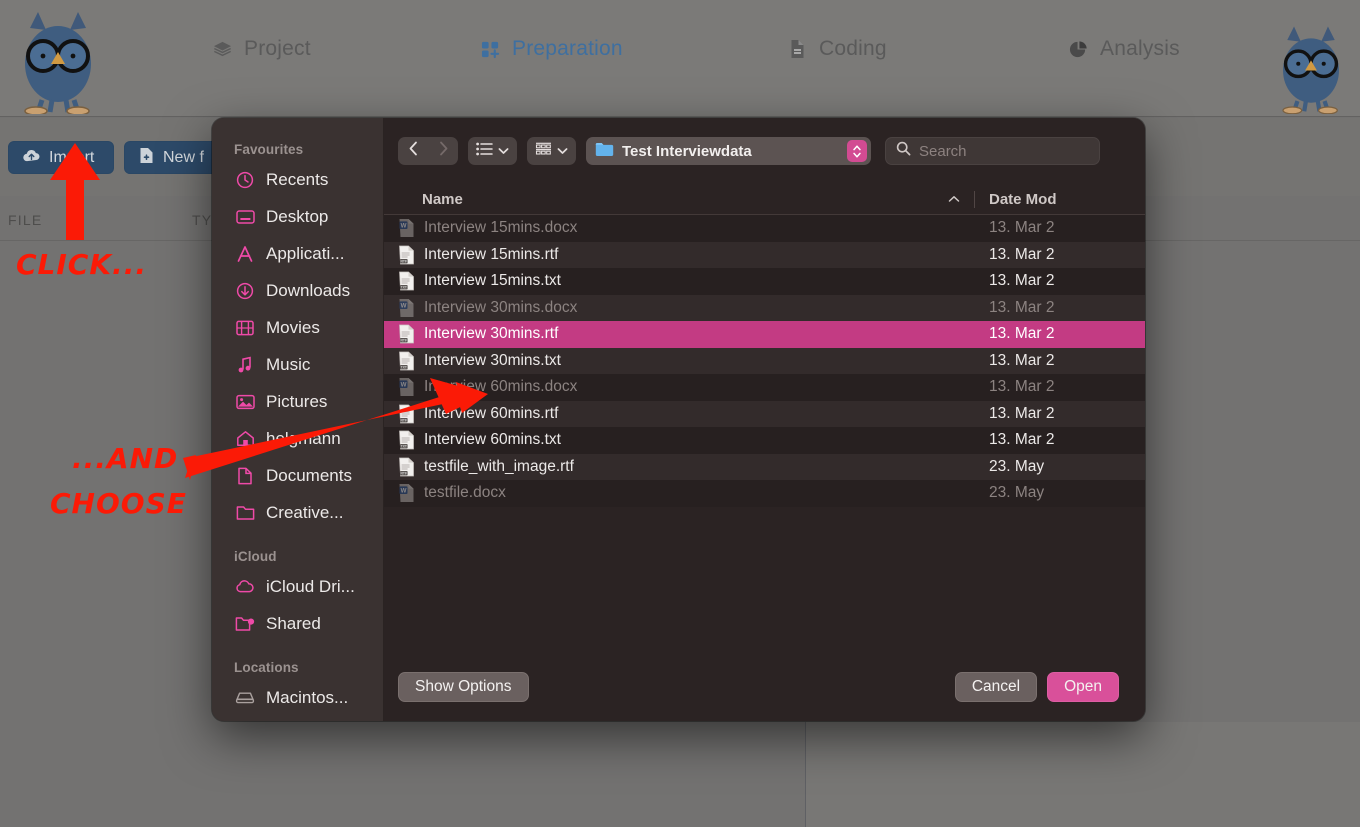 Image resolution: width=1360 pixels, height=827 pixels. Describe the element at coordinates (961, 199) in the screenshot. I see `chevron-up-icon` at that location.